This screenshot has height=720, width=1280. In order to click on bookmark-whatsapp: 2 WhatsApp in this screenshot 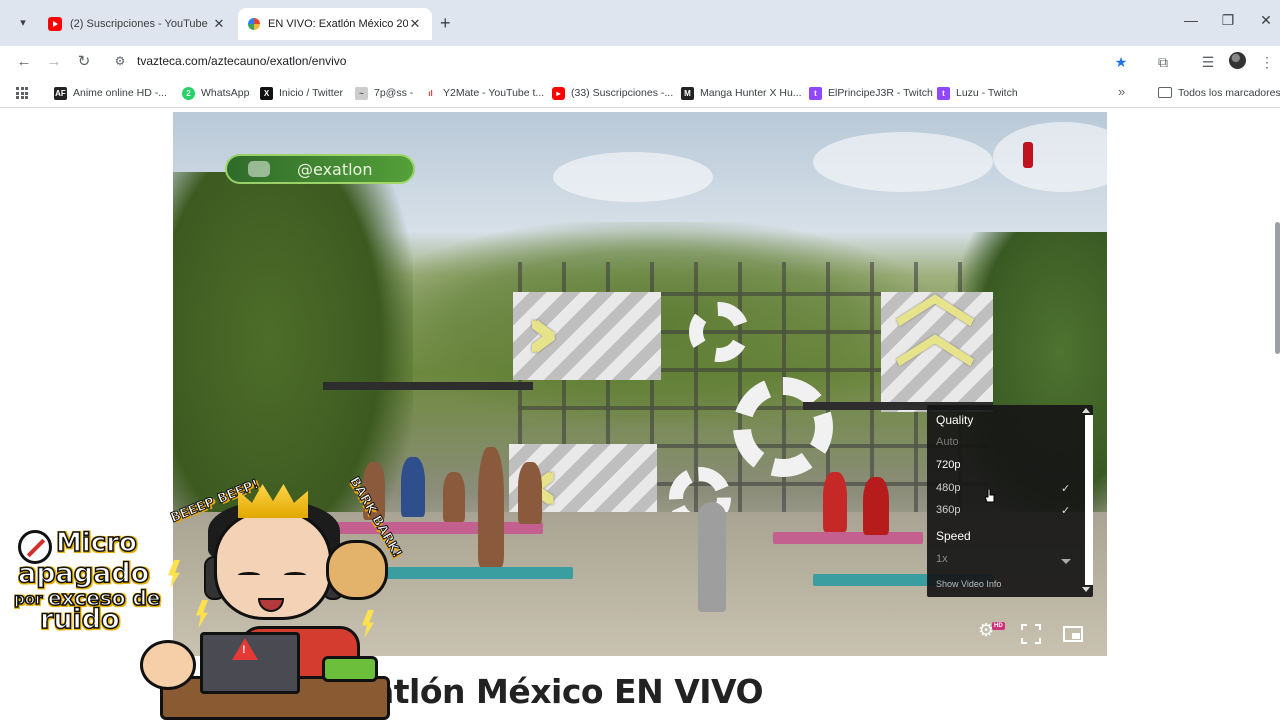, I will do `click(215, 93)`.